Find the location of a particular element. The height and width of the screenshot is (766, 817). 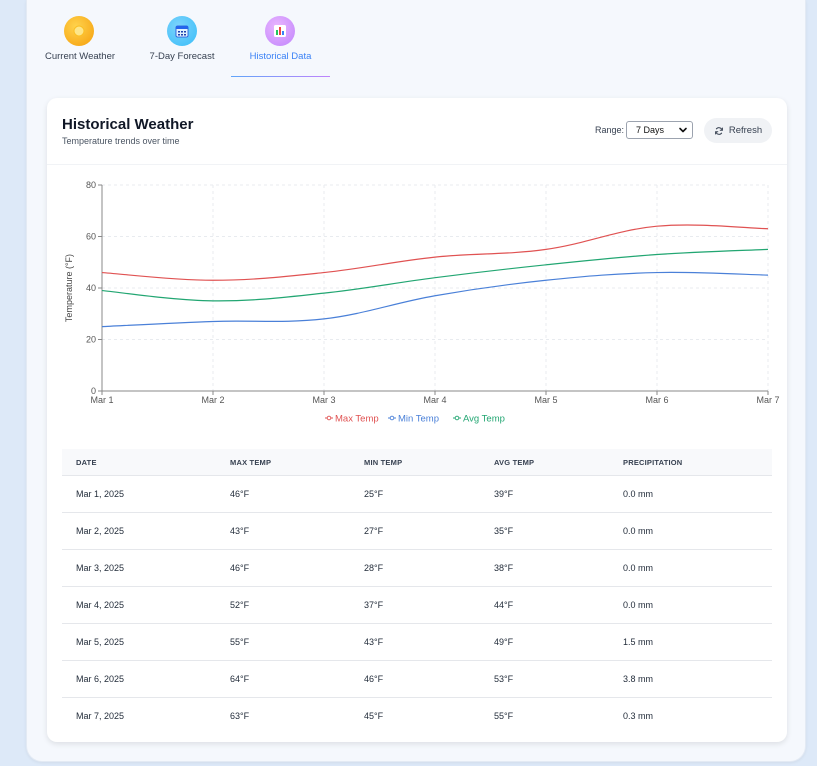

table-row: Mar 1, 2025 46°F 25°F 39°F 0.0 mm is located at coordinates (417, 494).